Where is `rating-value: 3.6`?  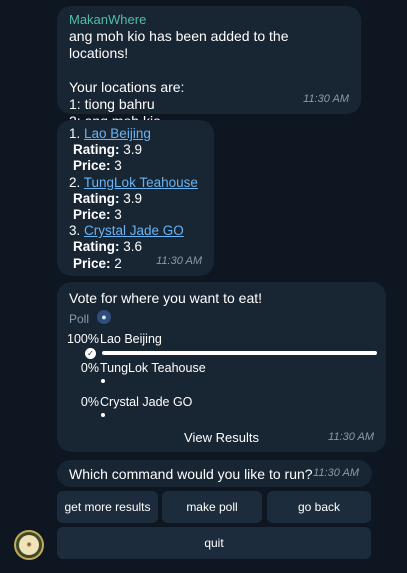 rating-value: 3.6 is located at coordinates (133, 247).